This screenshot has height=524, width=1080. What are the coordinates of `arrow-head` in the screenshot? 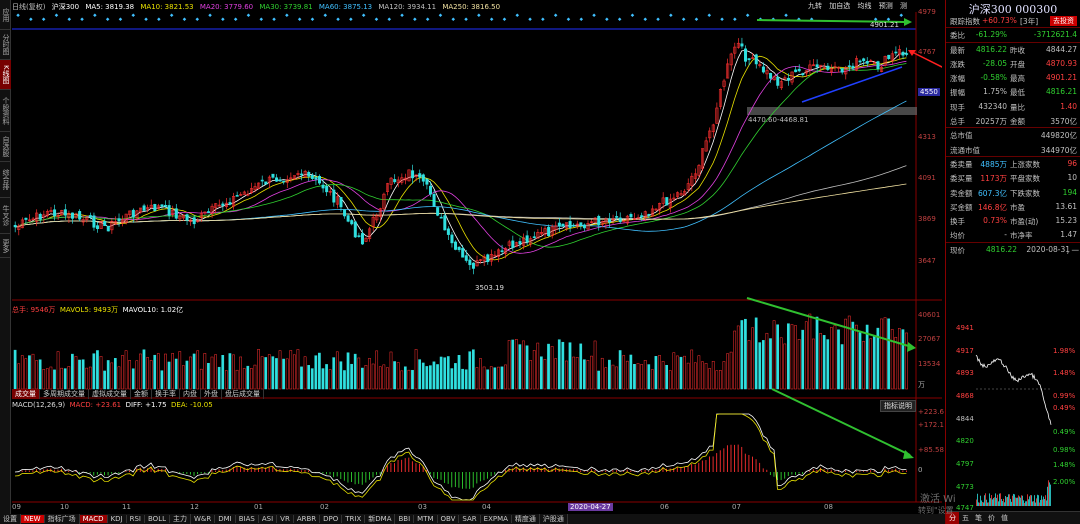 It's located at (908, 22).